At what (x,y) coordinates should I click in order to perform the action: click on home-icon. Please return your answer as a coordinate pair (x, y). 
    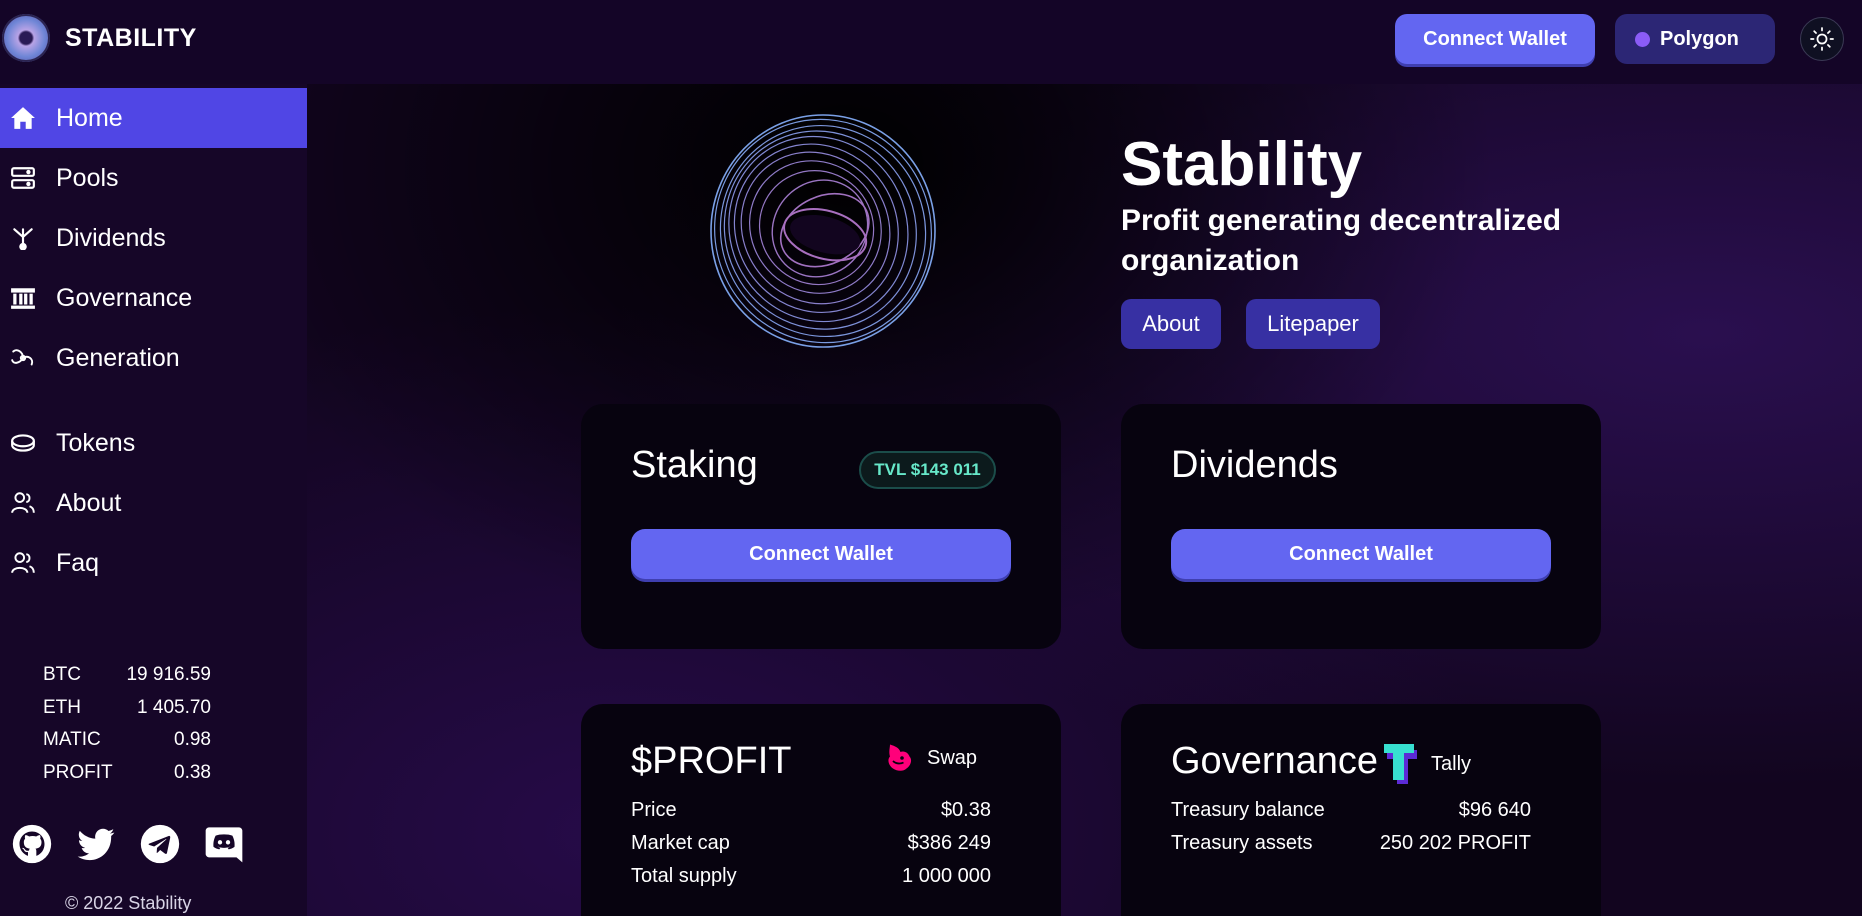
    Looking at the image, I should click on (23, 118).